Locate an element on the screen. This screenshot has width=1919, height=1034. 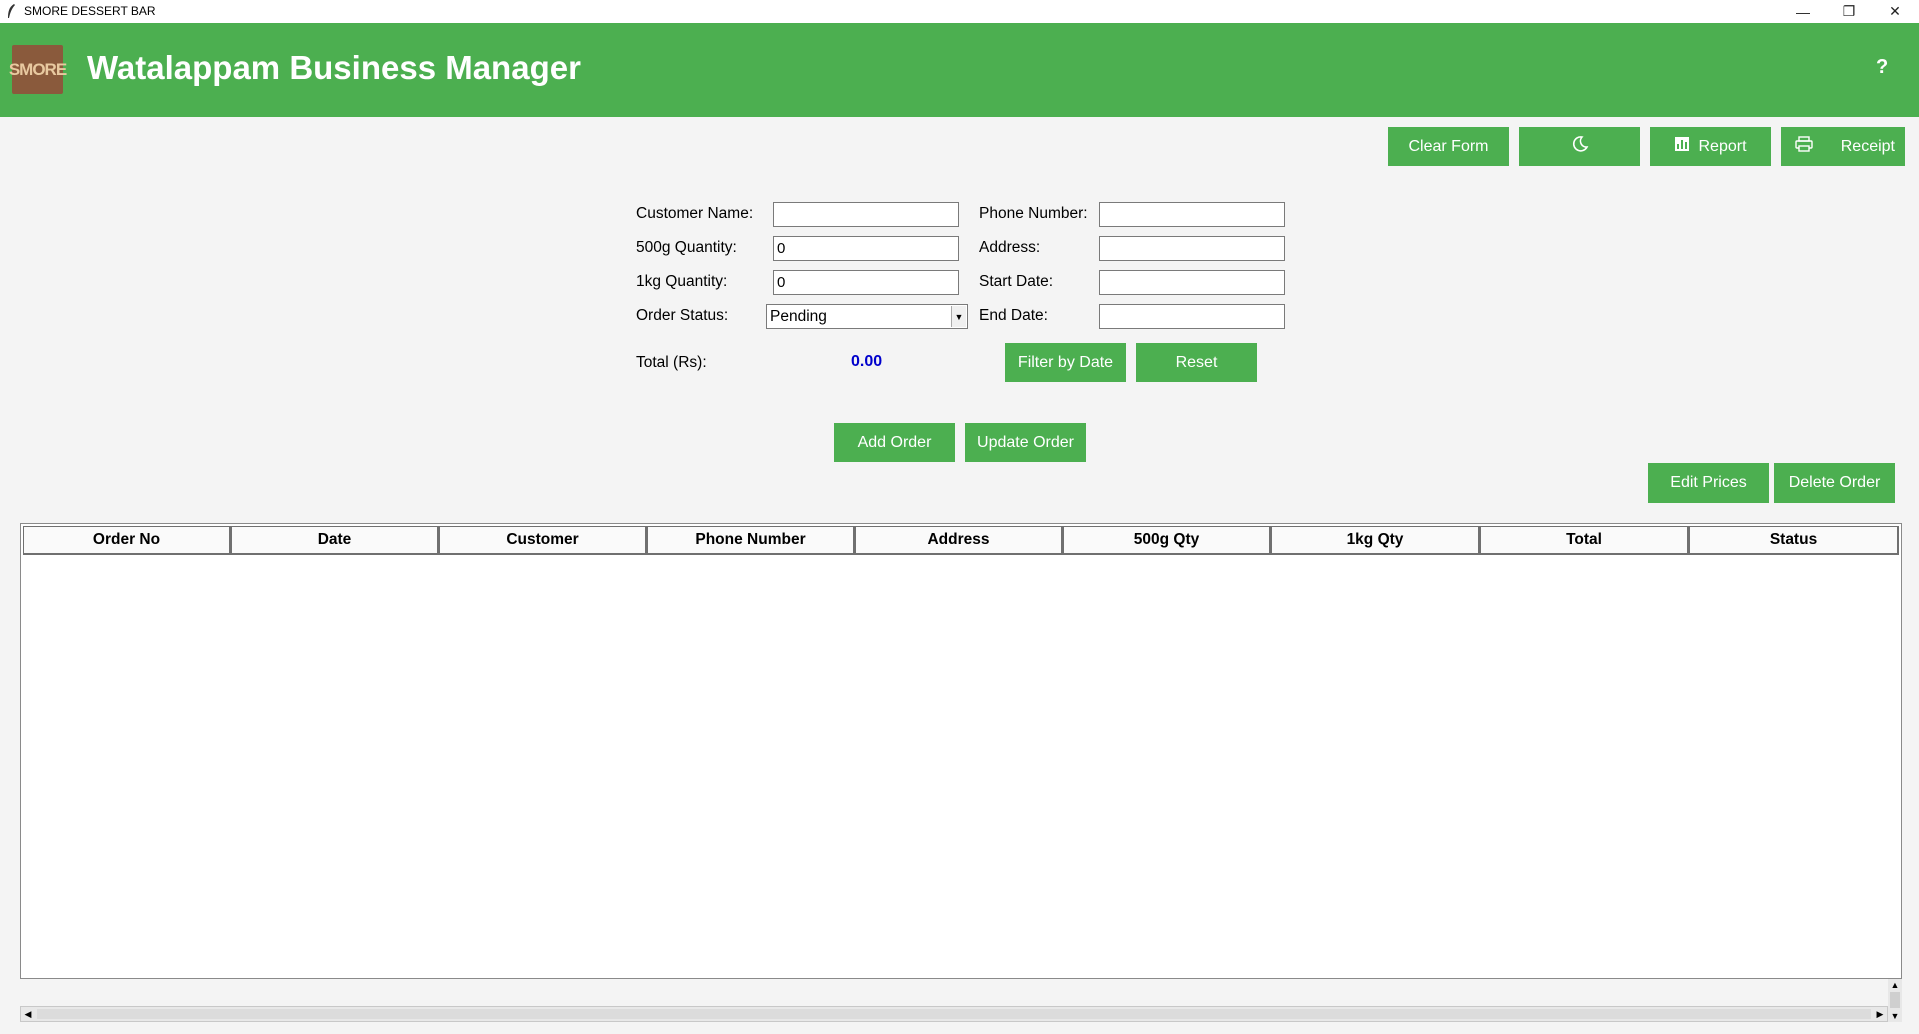
feather-icon is located at coordinates (11, 11).